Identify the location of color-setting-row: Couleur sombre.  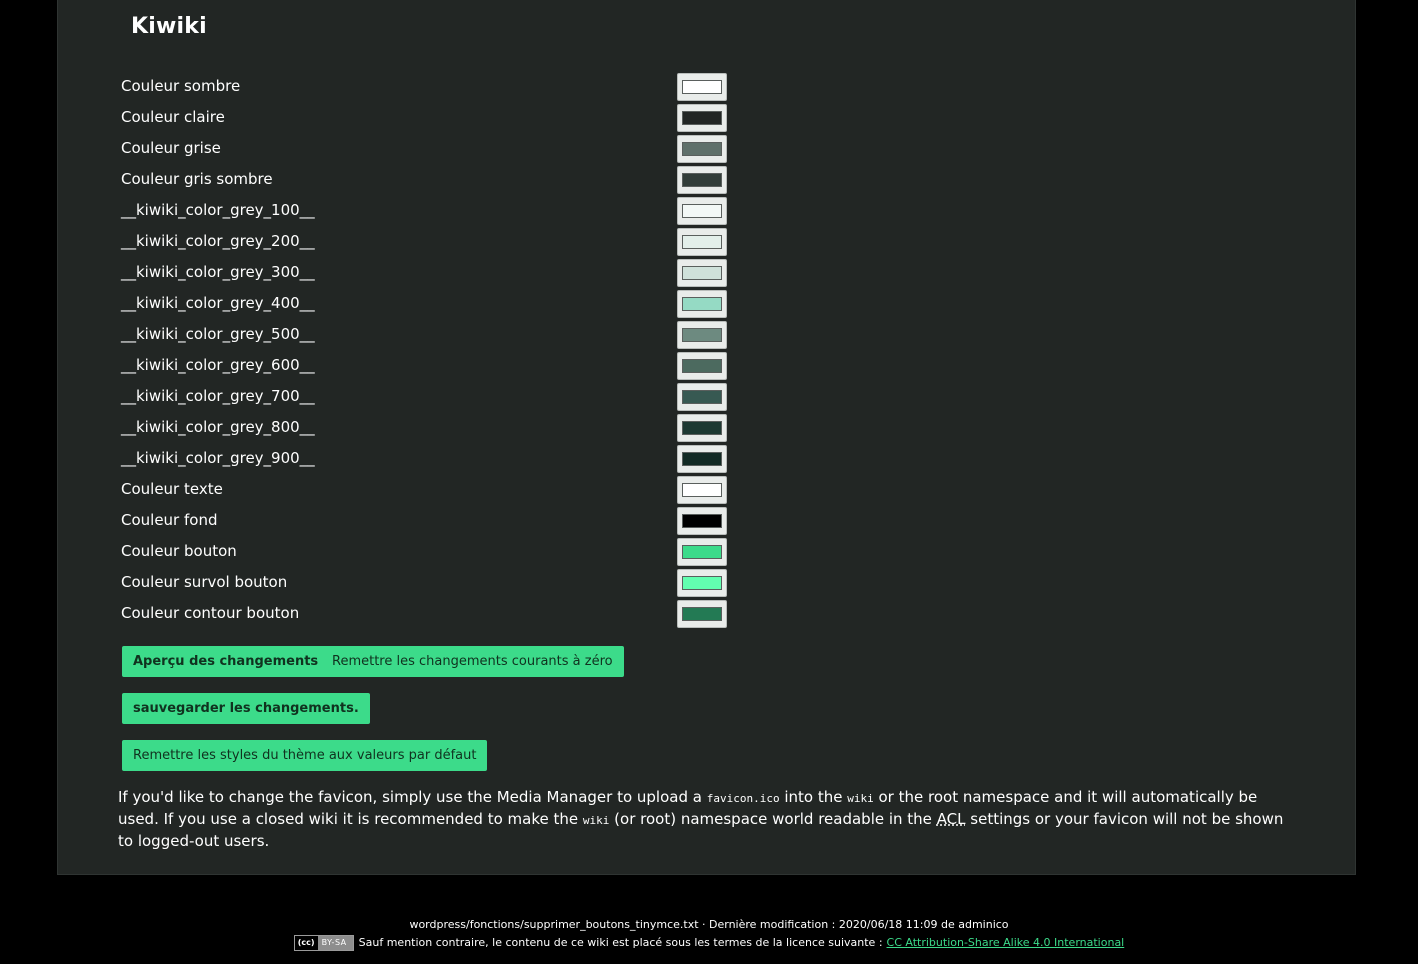
(431, 87).